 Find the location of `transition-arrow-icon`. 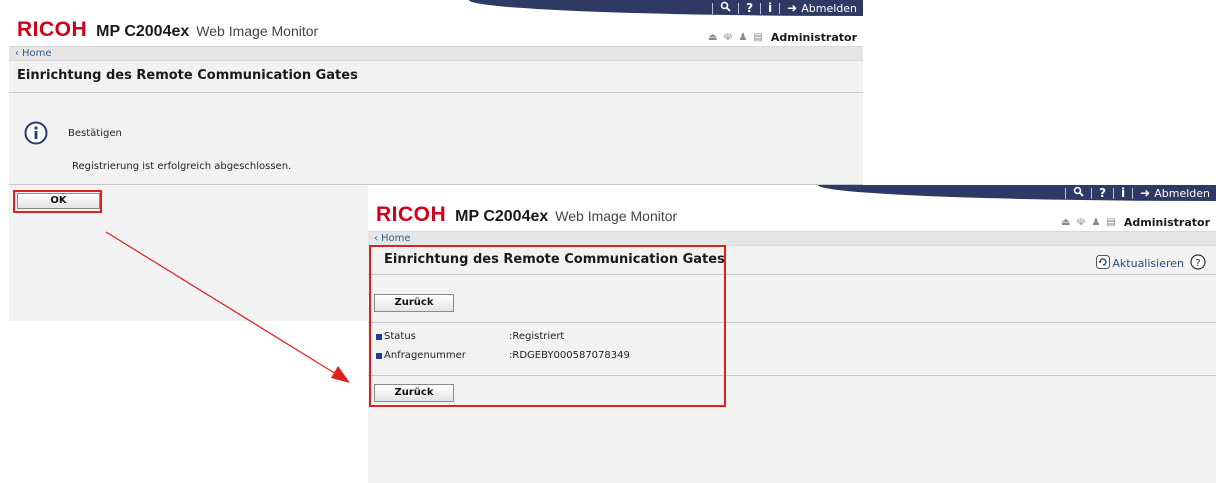

transition-arrow-icon is located at coordinates (227, 307).